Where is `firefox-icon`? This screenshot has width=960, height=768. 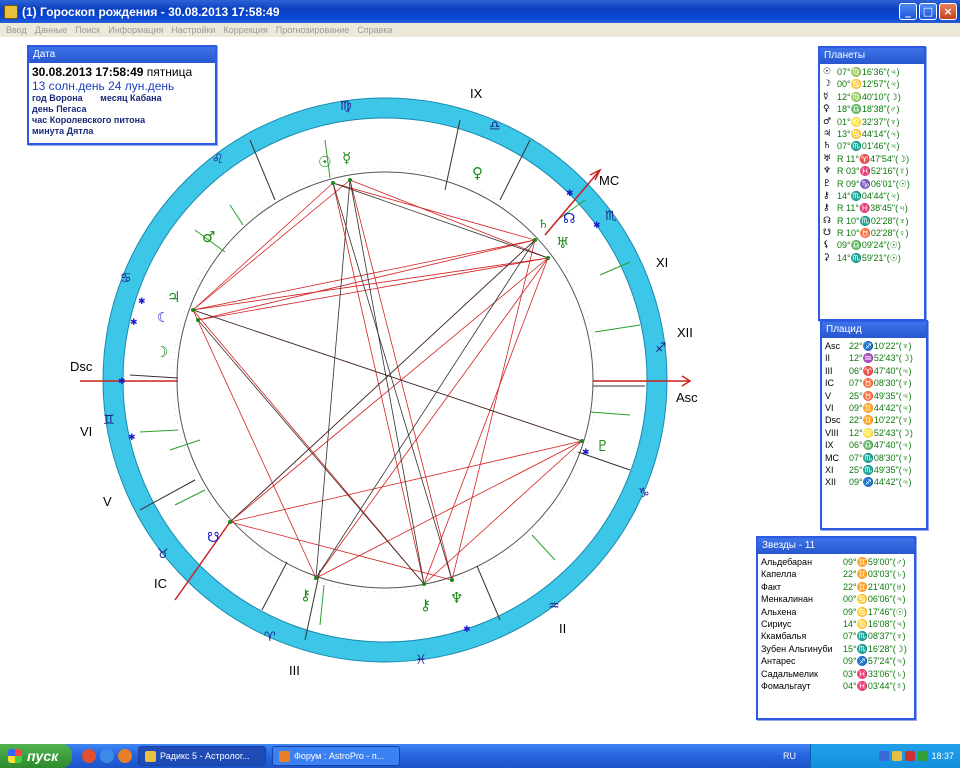
firefox-icon is located at coordinates (125, 756).